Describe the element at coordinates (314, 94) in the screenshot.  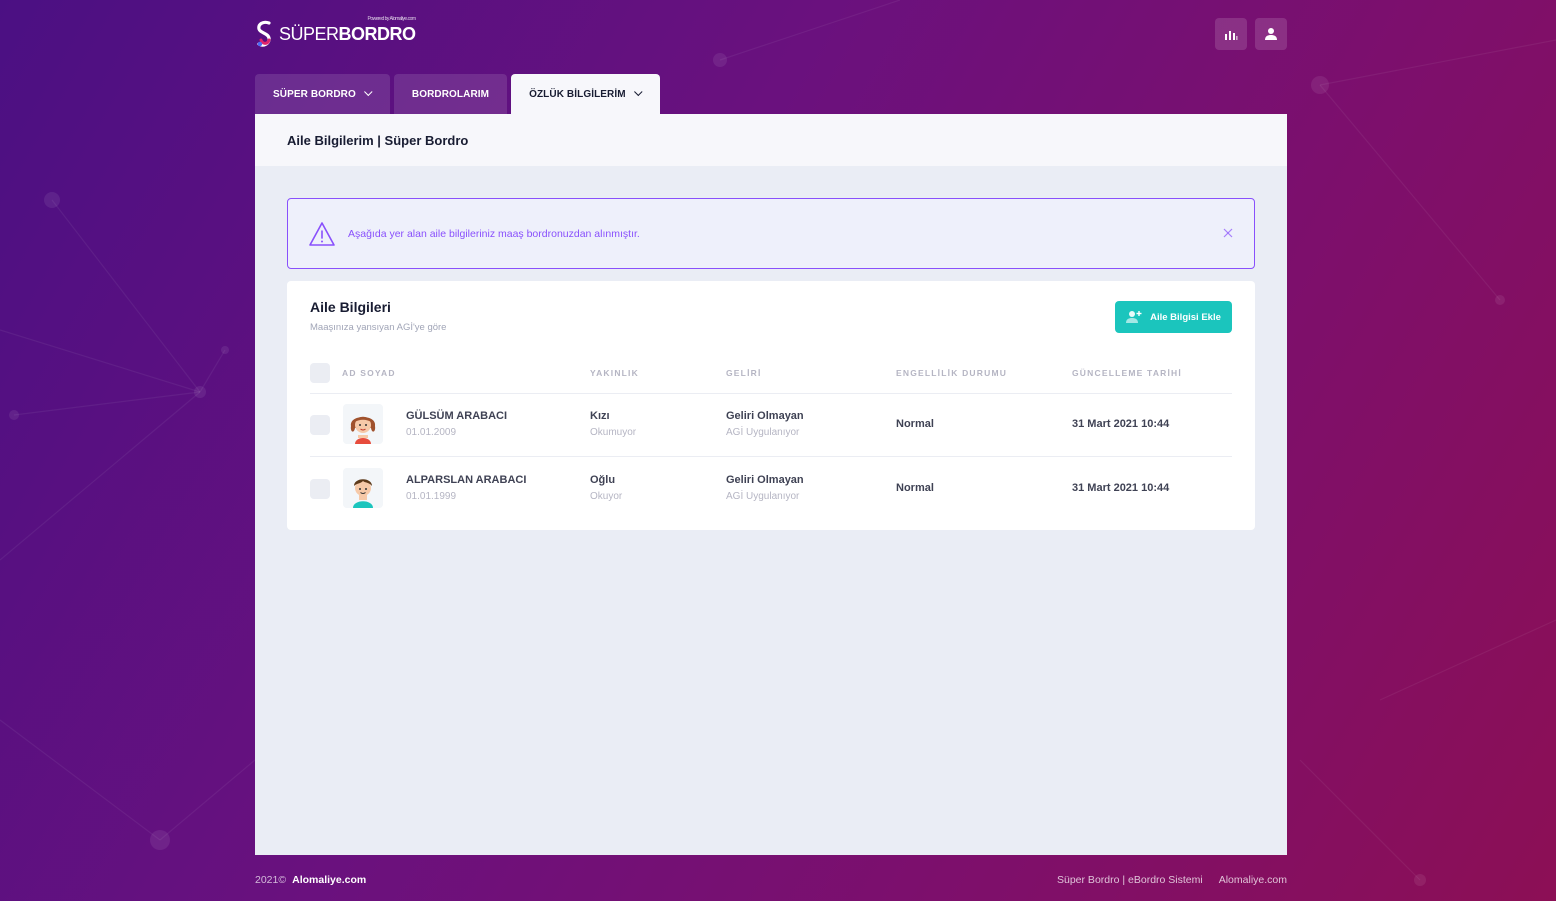
I see `tab-label: SÜPER BORDRO` at that location.